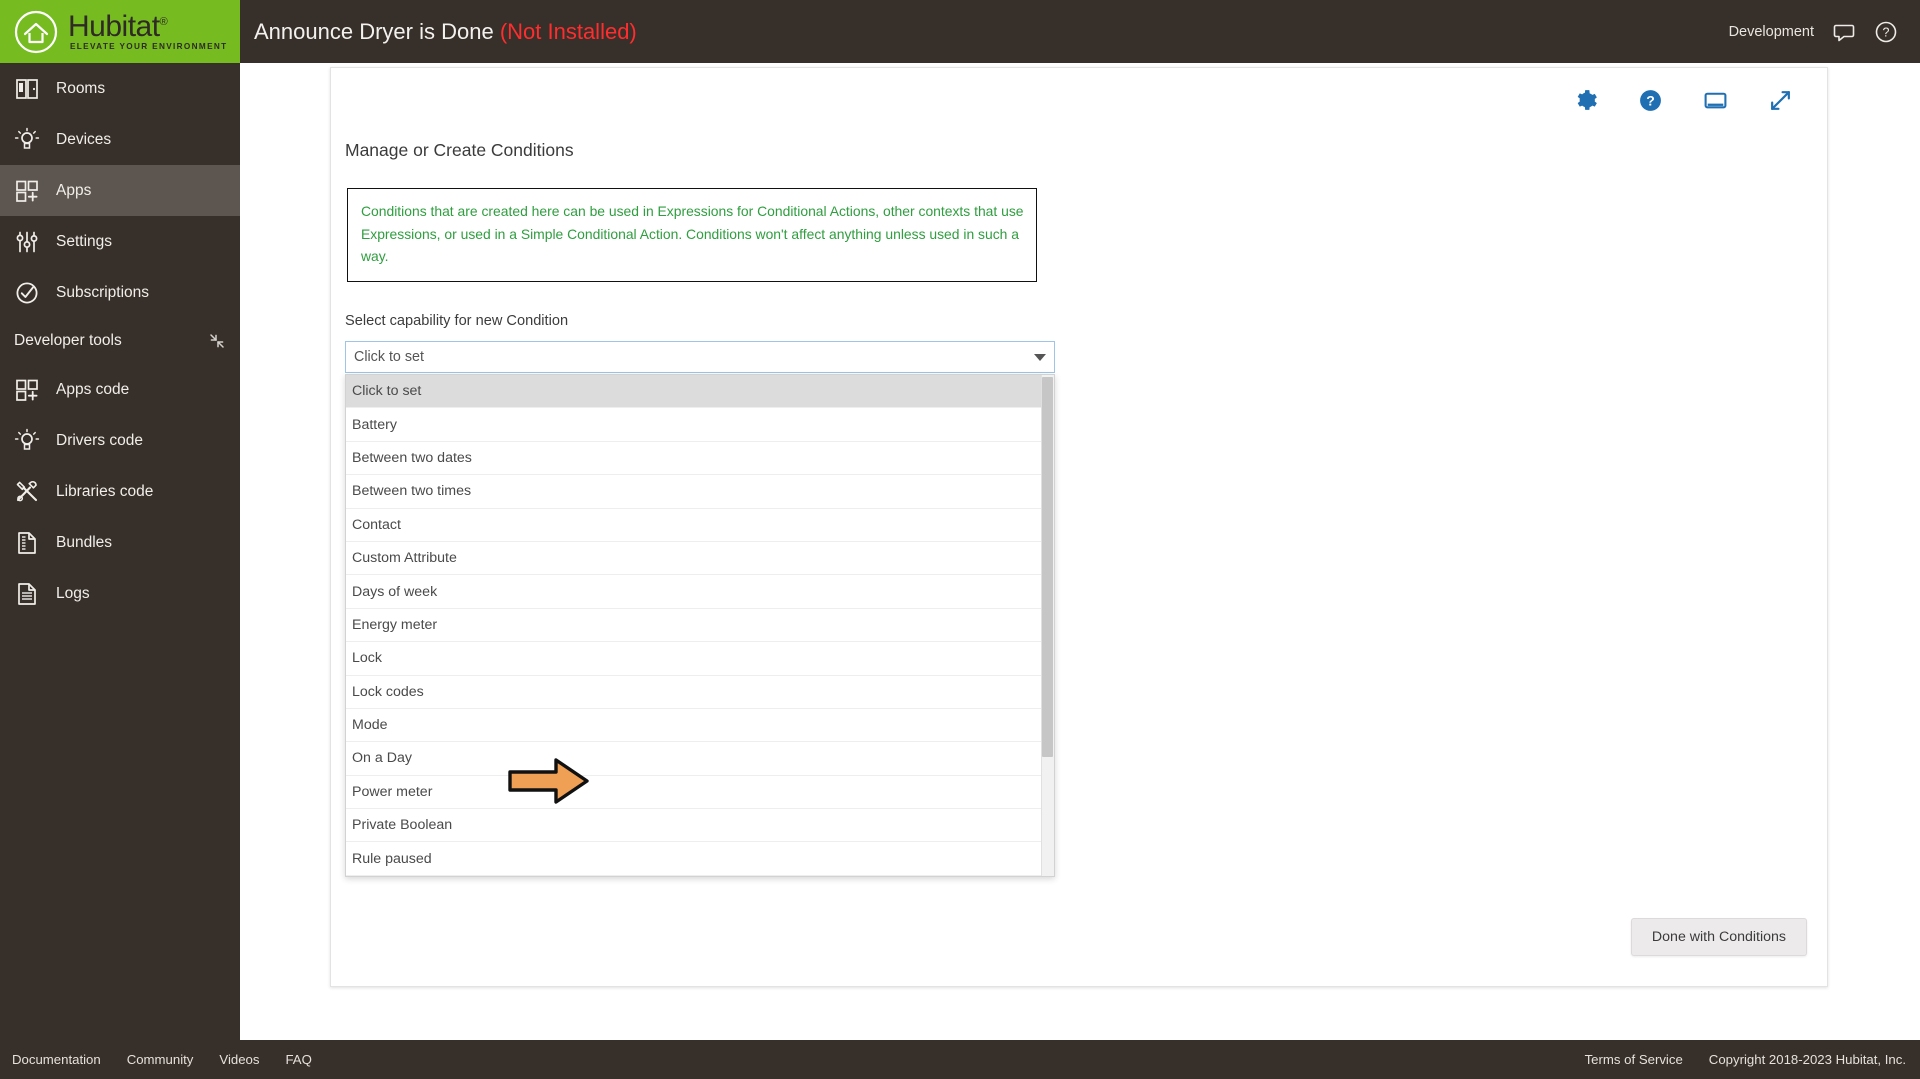  What do you see at coordinates (700, 458) in the screenshot?
I see `dropdown-option: Between two dates` at bounding box center [700, 458].